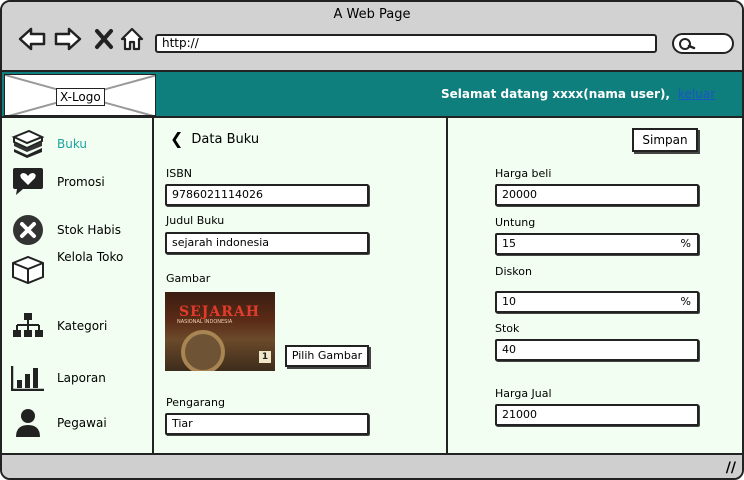  I want to click on cover-subtitle: NASIONAL INDONESIA, so click(205, 322).